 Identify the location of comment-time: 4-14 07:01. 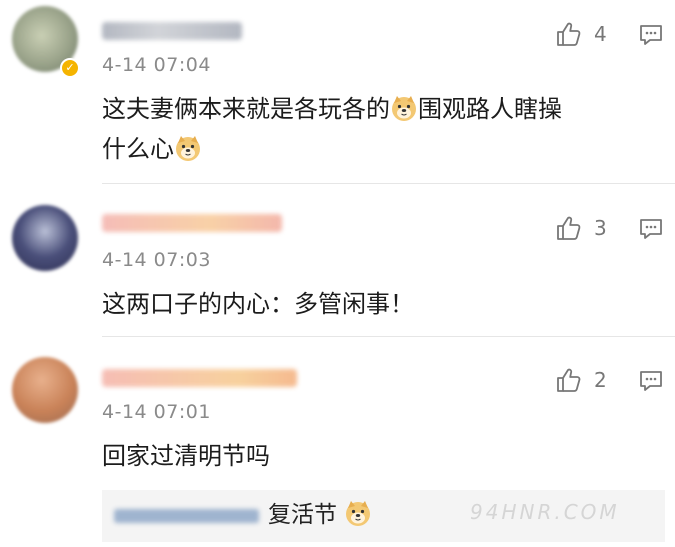
(156, 412).